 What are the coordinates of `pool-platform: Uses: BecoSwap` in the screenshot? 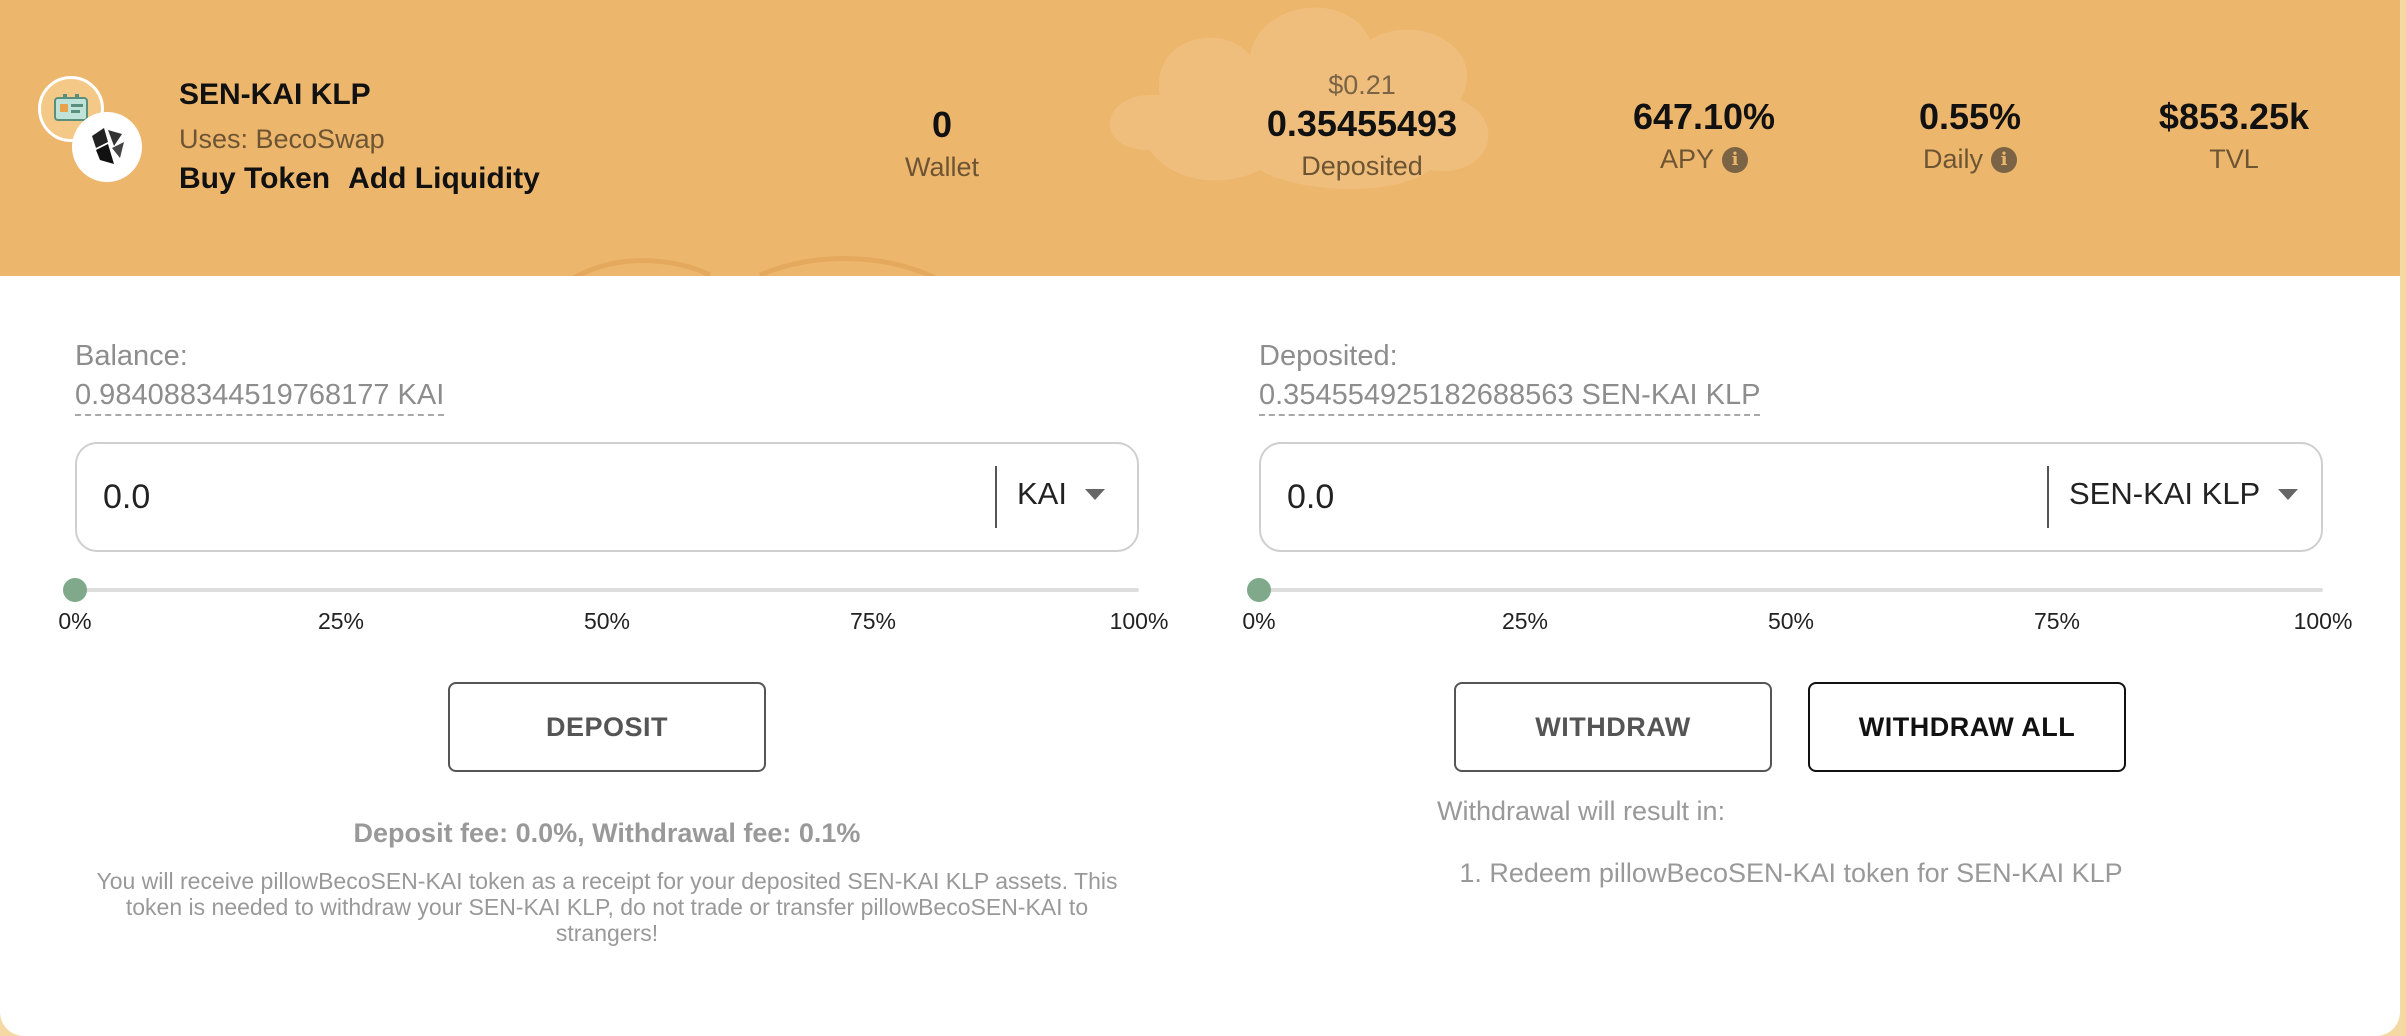 It's located at (282, 139).